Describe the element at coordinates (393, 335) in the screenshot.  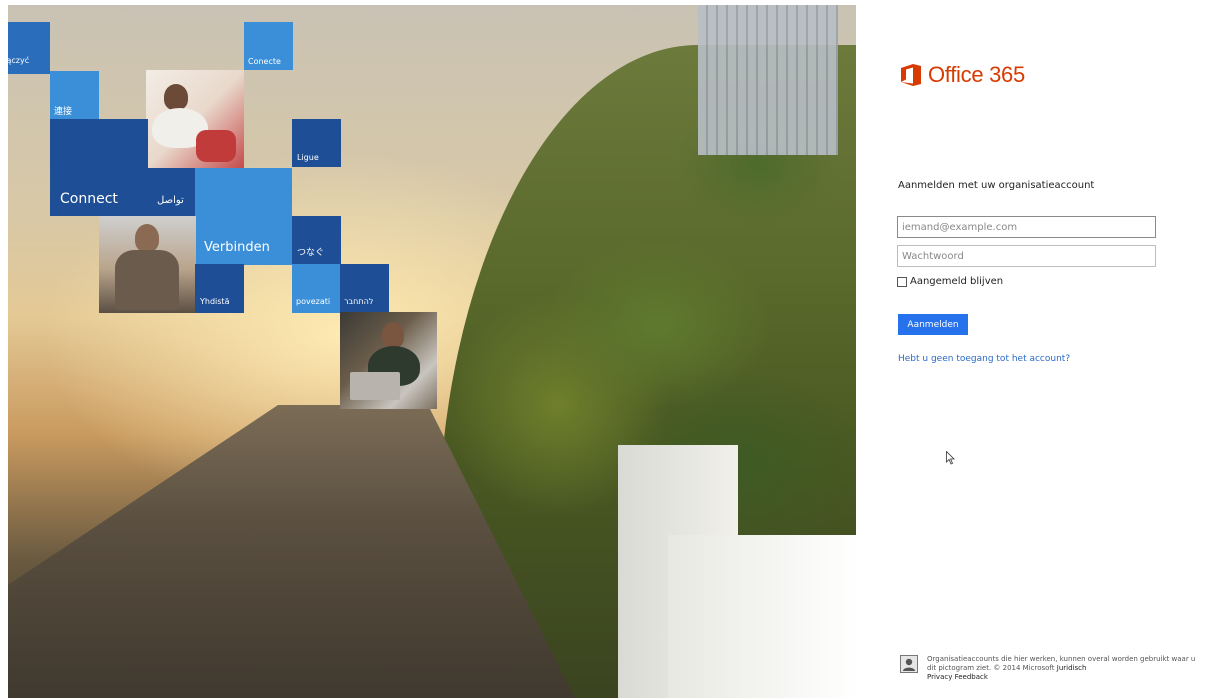
I see `laptop-man-head` at that location.